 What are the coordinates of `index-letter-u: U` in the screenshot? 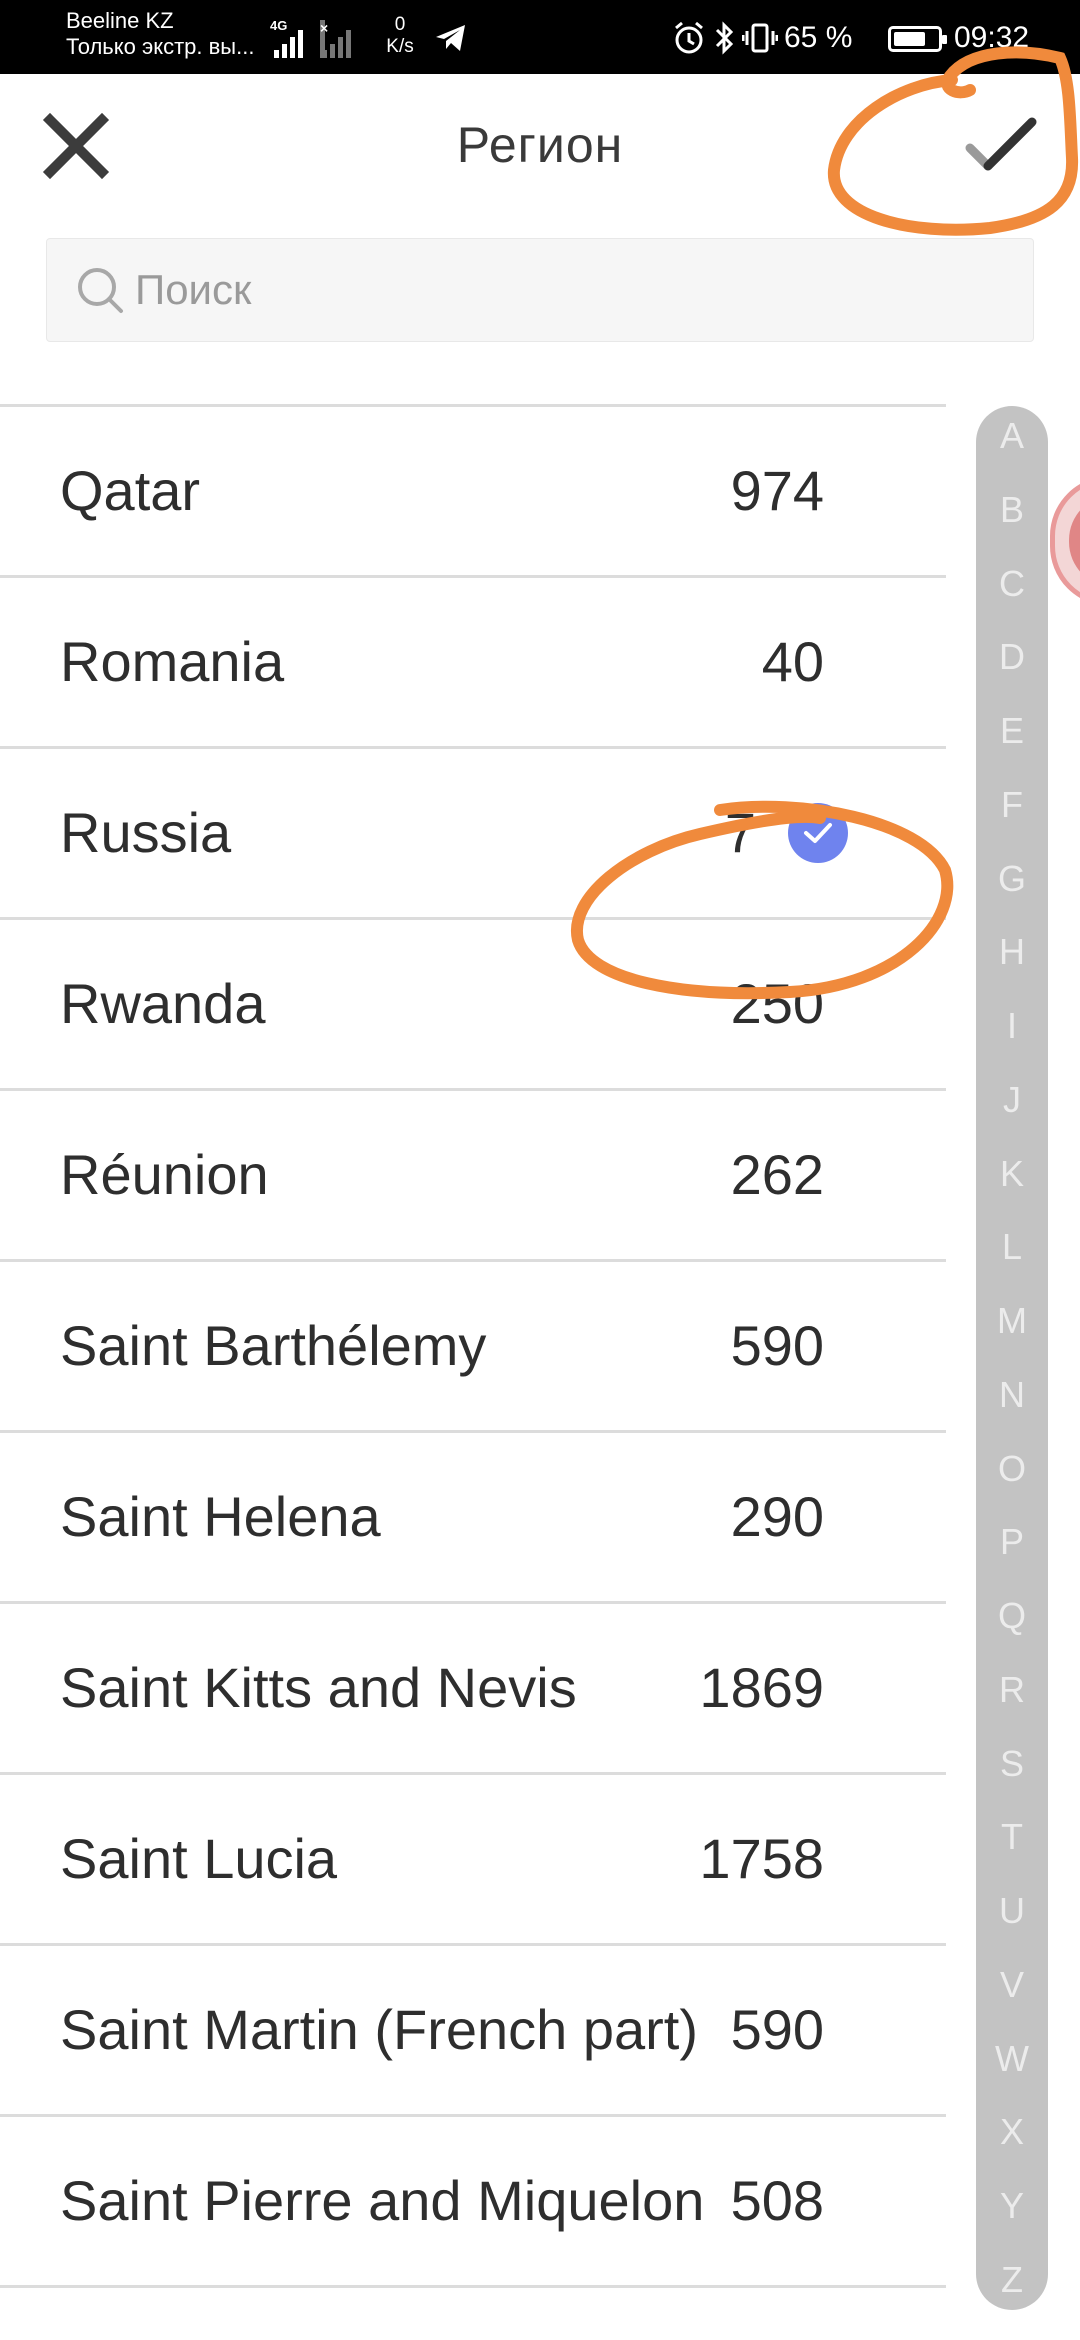 It's located at (1012, 1911).